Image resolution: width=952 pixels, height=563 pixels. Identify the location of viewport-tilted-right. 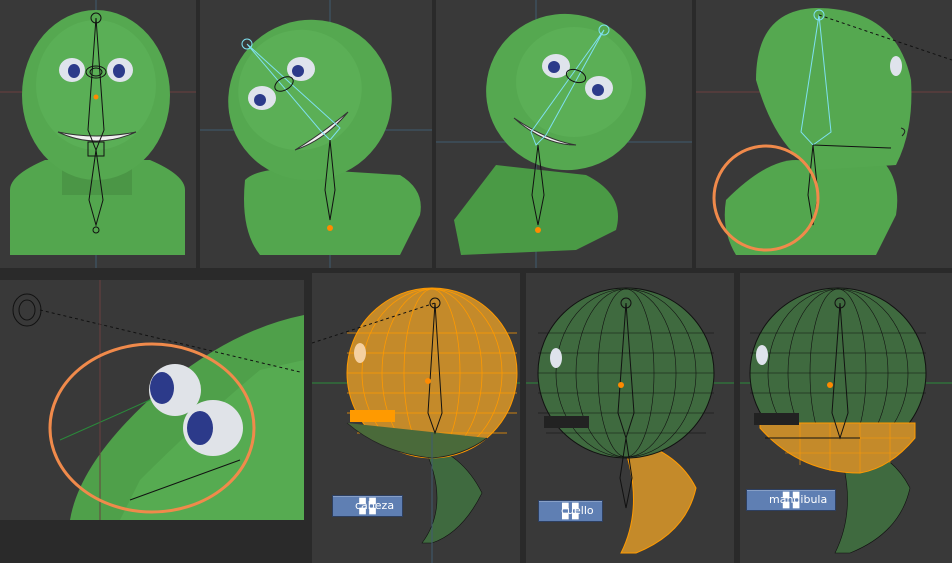
(564, 134).